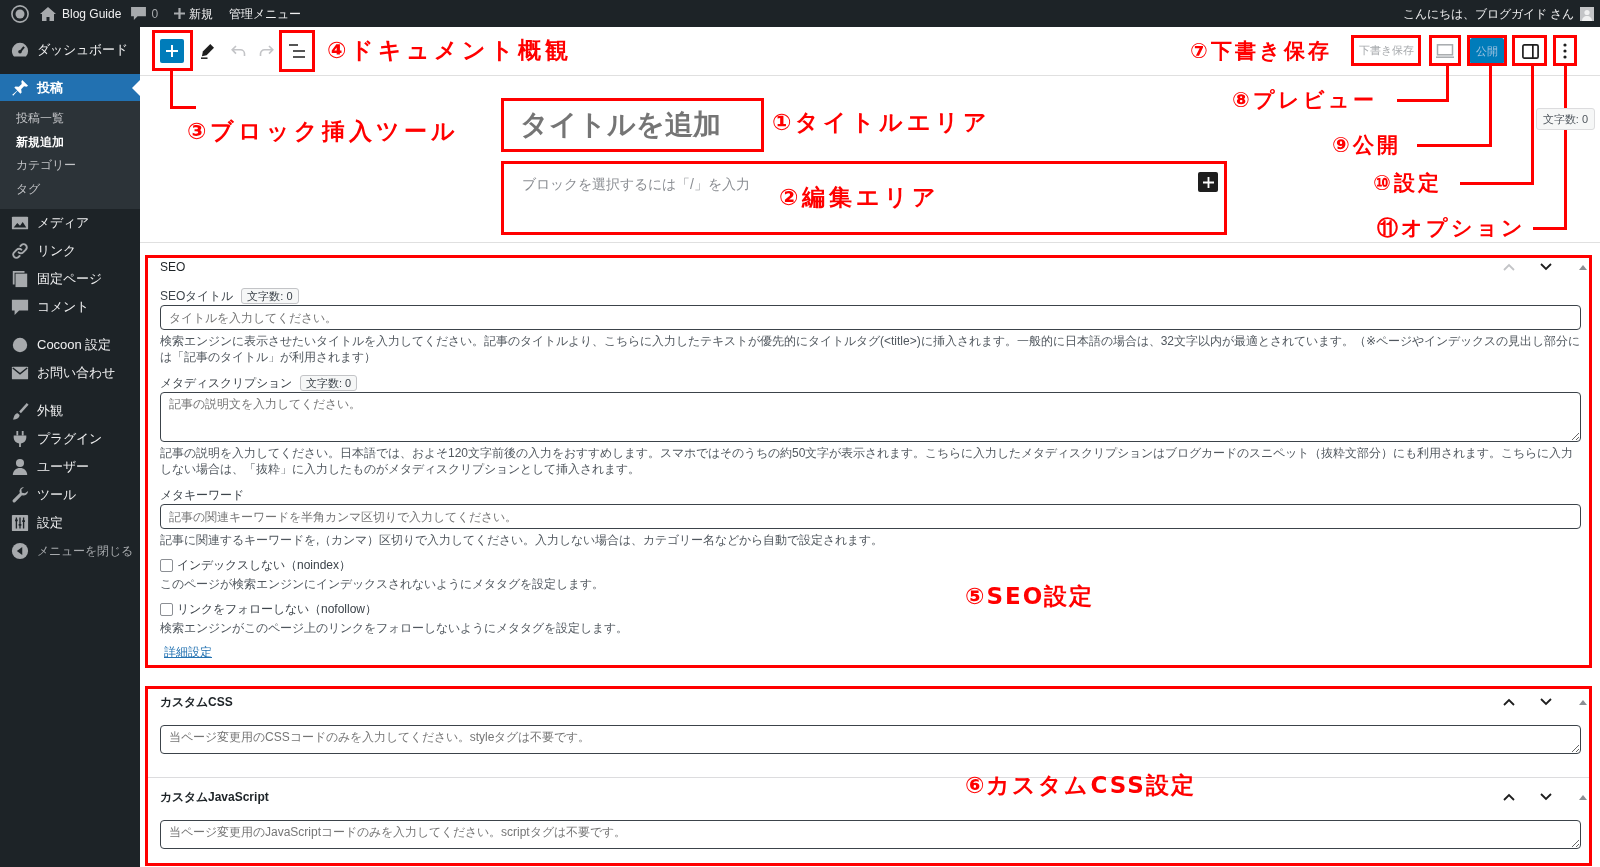 The height and width of the screenshot is (867, 1600). I want to click on leader-line, so click(183, 90).